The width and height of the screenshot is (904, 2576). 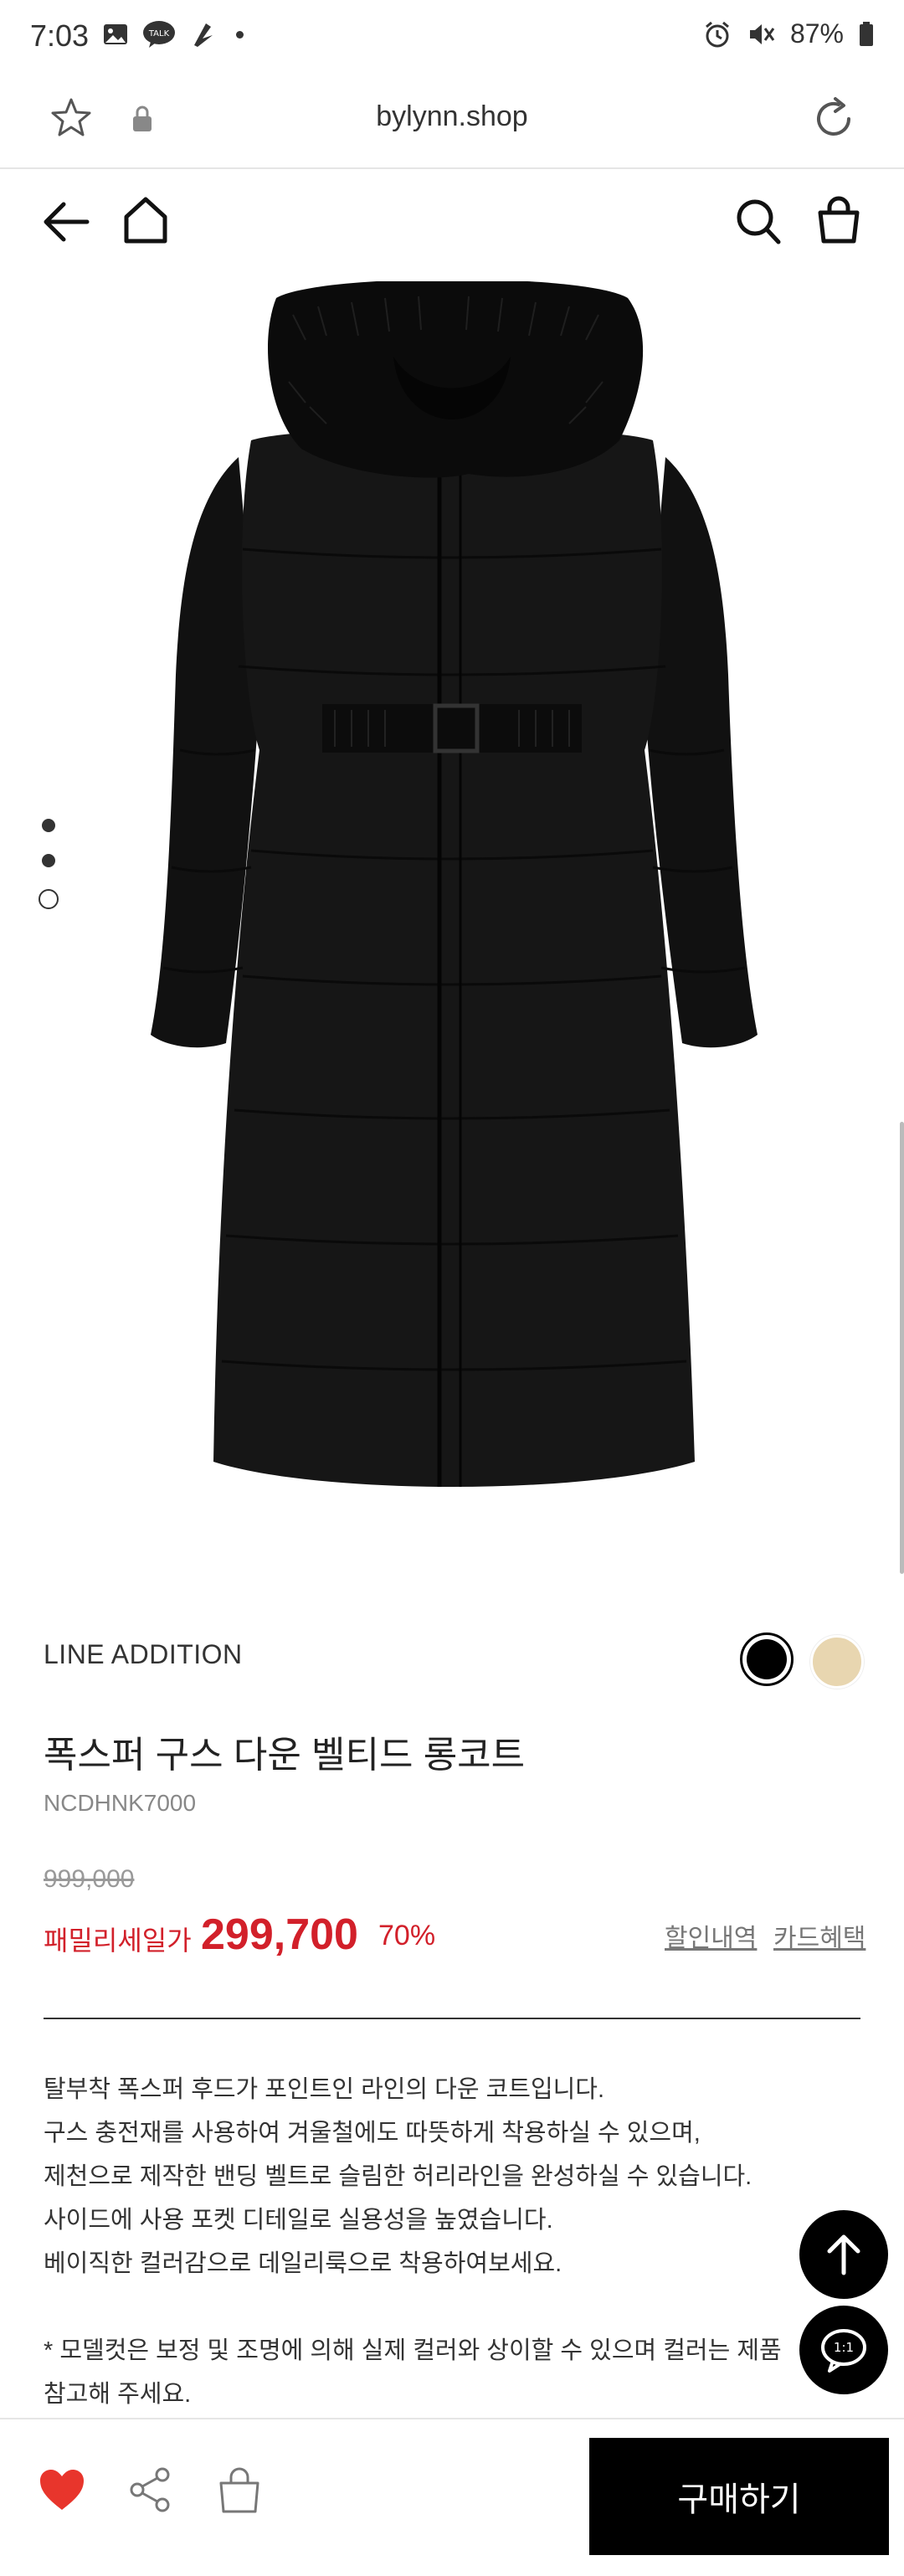 I want to click on battery-icon, so click(x=867, y=34).